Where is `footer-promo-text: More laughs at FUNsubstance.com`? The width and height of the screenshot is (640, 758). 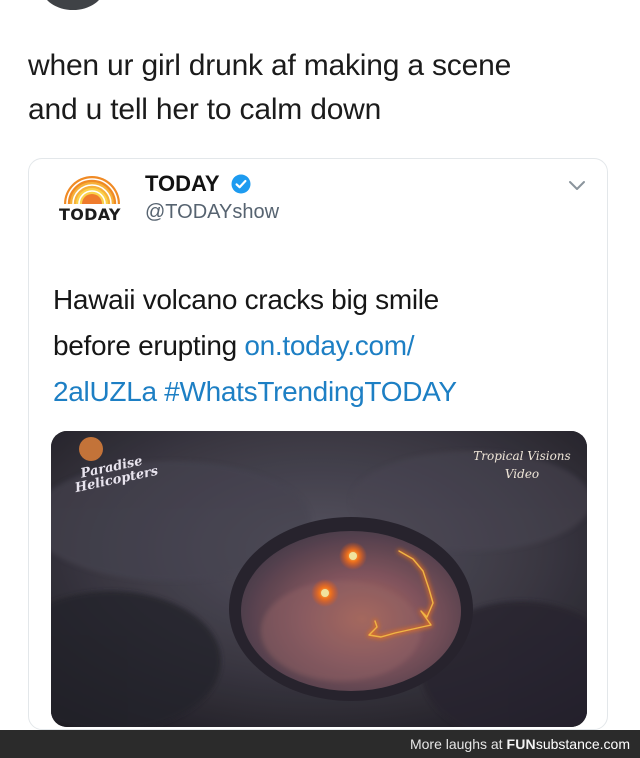
footer-promo-text: More laughs at FUNsubstance.com is located at coordinates (520, 744).